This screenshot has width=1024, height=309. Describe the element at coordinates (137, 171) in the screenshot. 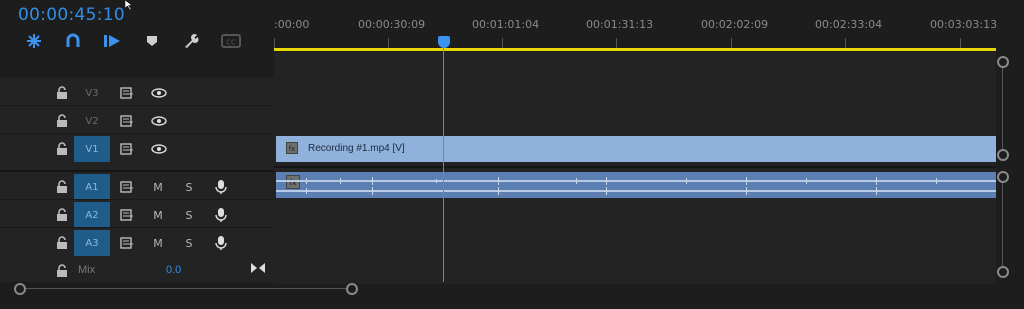

I see `video-audio-divider` at that location.